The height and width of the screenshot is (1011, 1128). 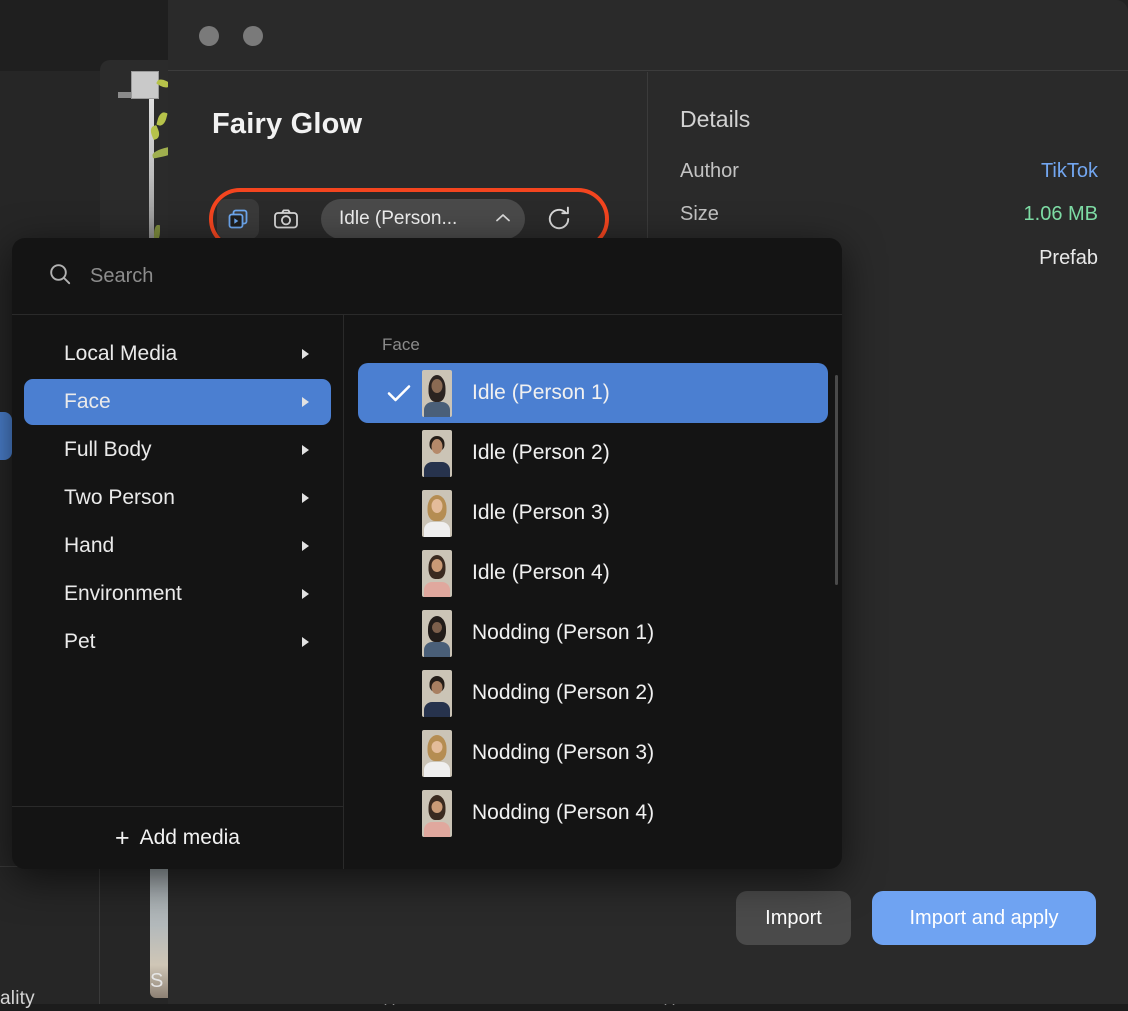 I want to click on category-label: Full Body, so click(x=108, y=450).